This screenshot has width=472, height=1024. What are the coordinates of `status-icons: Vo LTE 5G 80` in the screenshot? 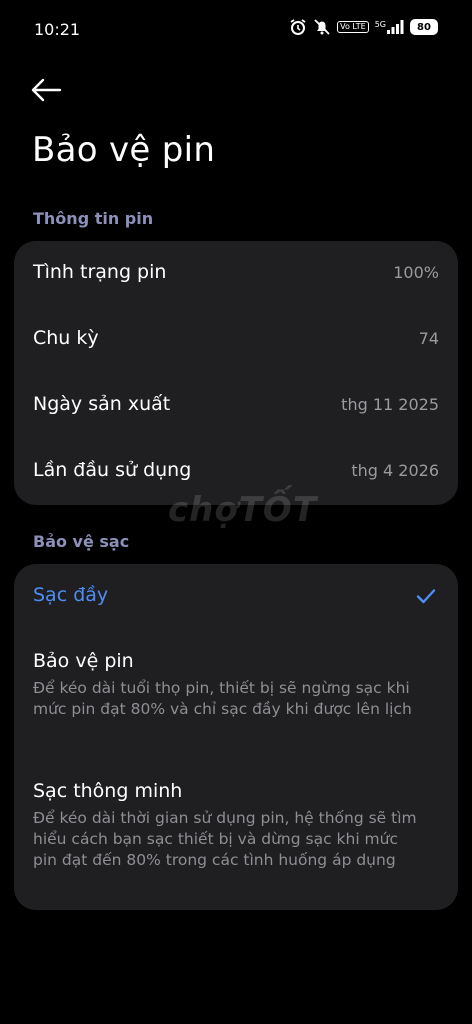 It's located at (363, 27).